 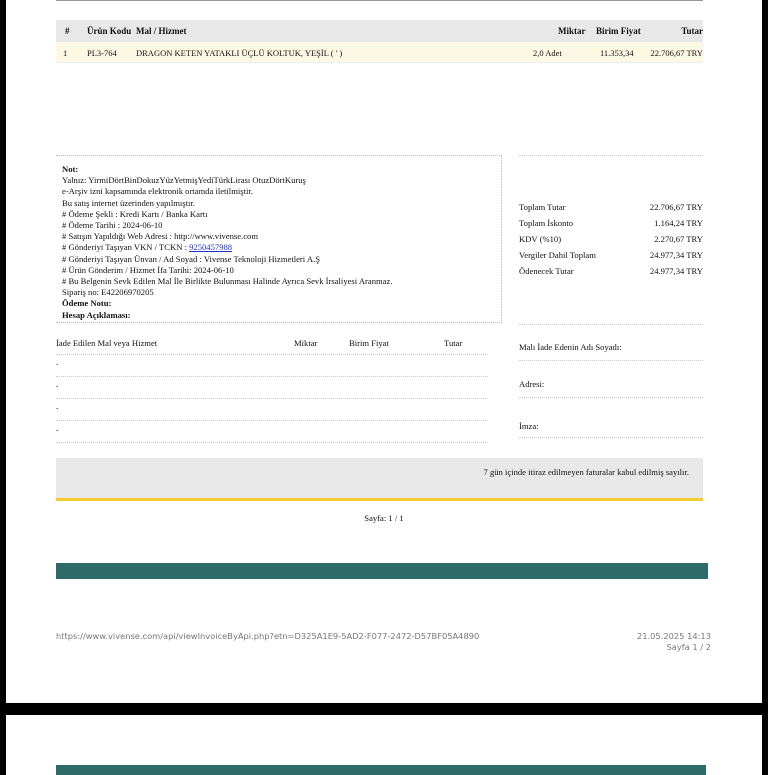 What do you see at coordinates (557, 255) in the screenshot?
I see `total-label: Vergiler Dahil Toplam` at bounding box center [557, 255].